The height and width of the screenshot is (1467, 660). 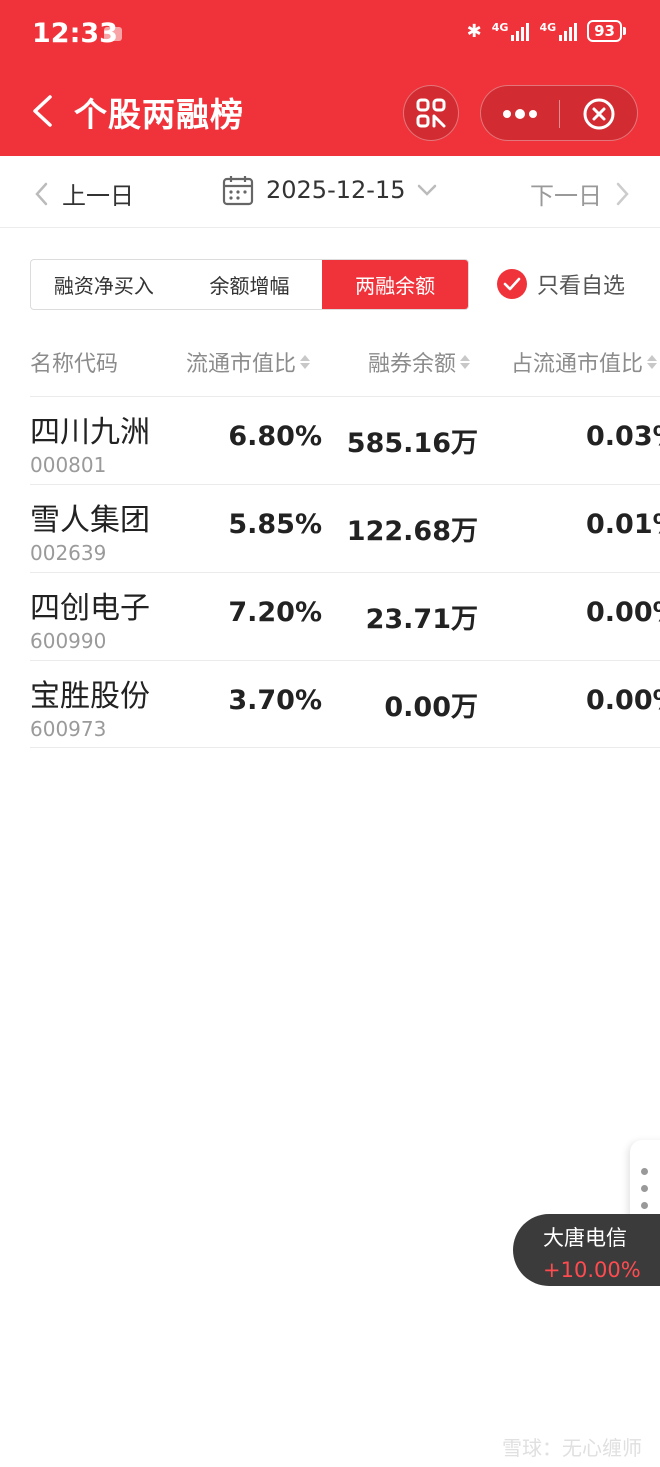 I want to click on floating-quote-name: 大唐电信, so click(x=585, y=1238).